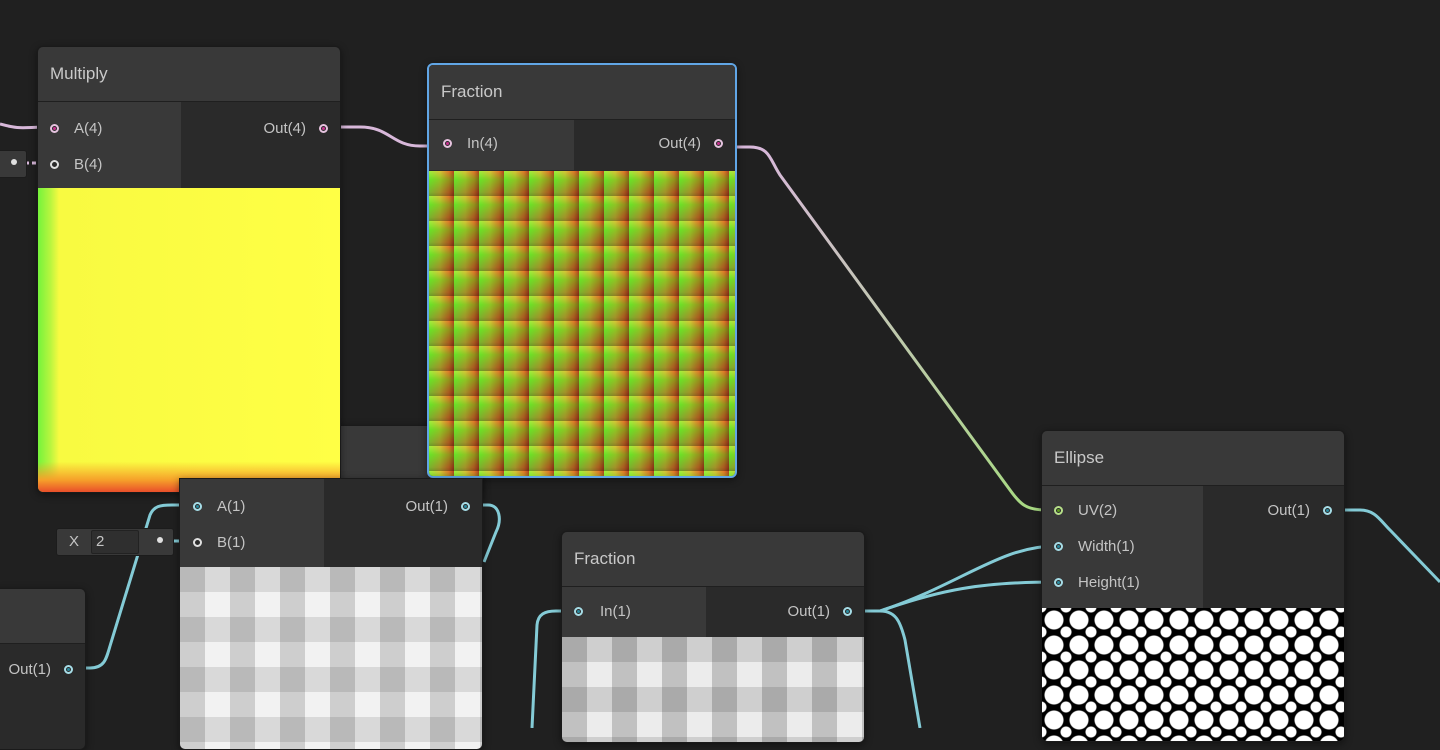  I want to click on input-port-a: A(4), so click(76, 129).